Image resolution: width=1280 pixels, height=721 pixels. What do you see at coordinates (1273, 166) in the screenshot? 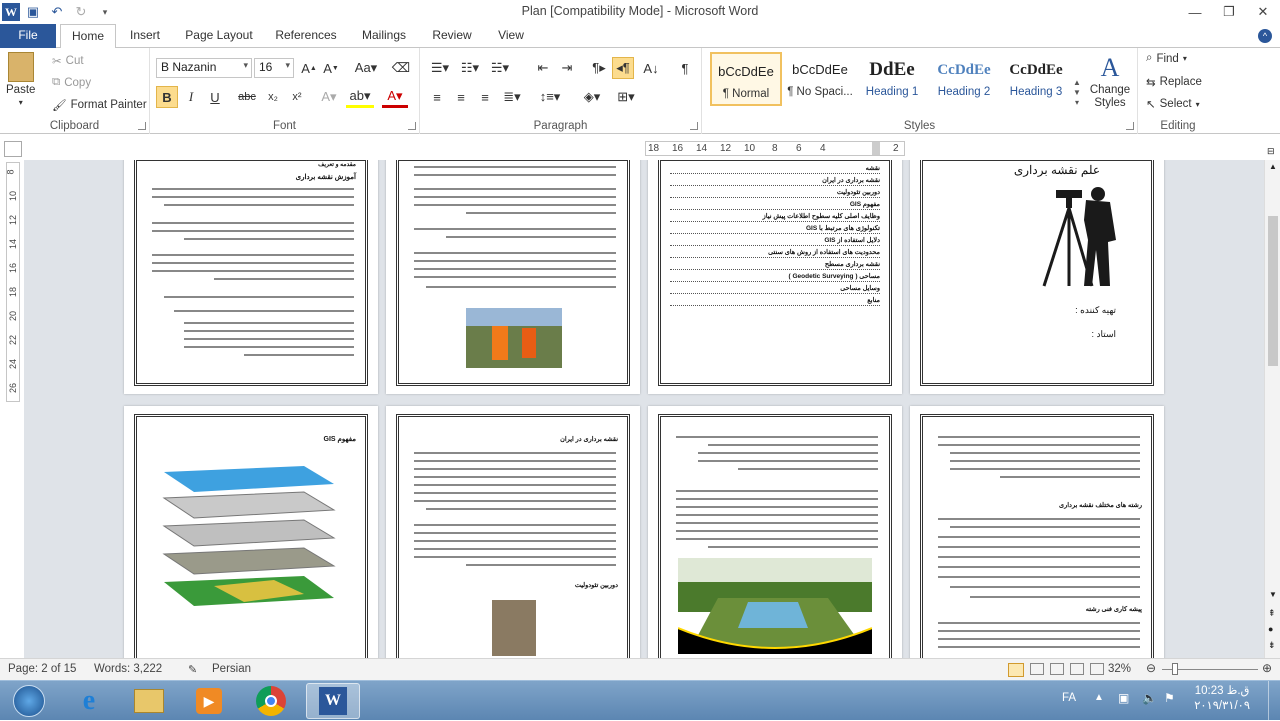
I see `scroll-up-icon: ▲` at bounding box center [1273, 166].